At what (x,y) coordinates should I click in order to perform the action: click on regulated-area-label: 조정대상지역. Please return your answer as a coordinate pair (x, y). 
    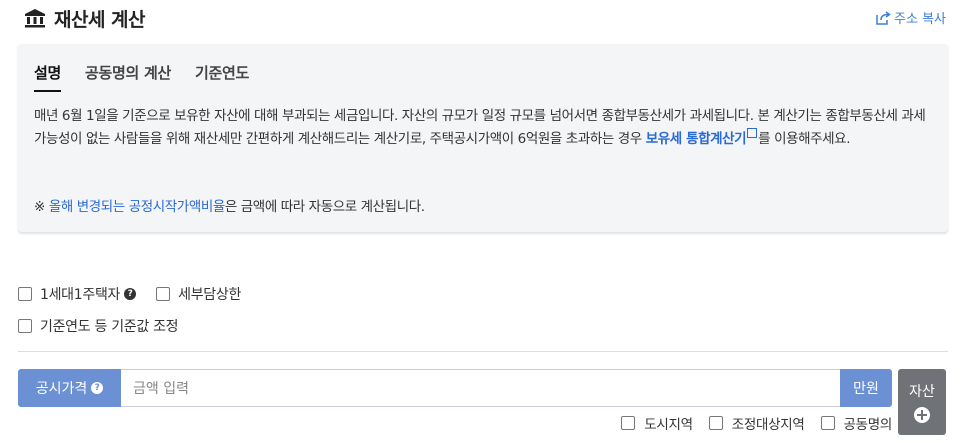
    Looking at the image, I should click on (768, 425).